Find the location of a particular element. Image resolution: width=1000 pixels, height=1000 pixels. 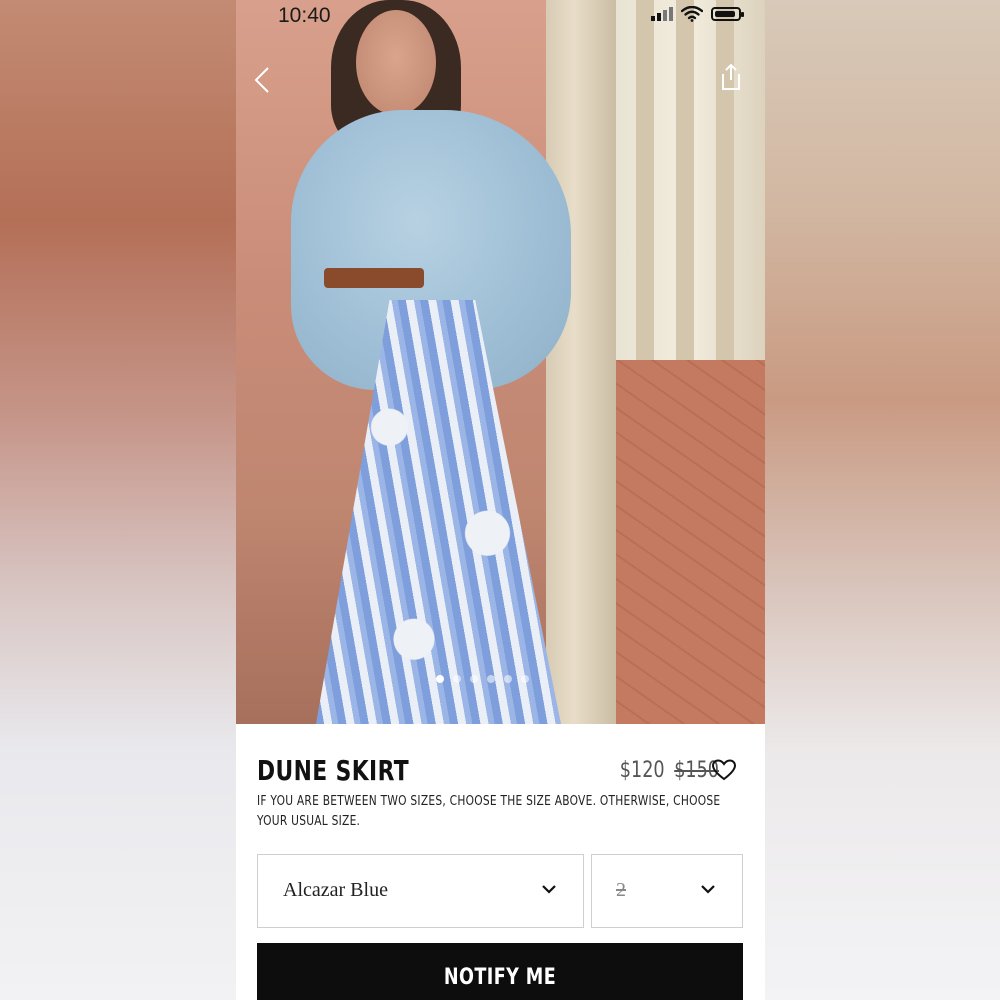

signal-icon is located at coordinates (662, 14).